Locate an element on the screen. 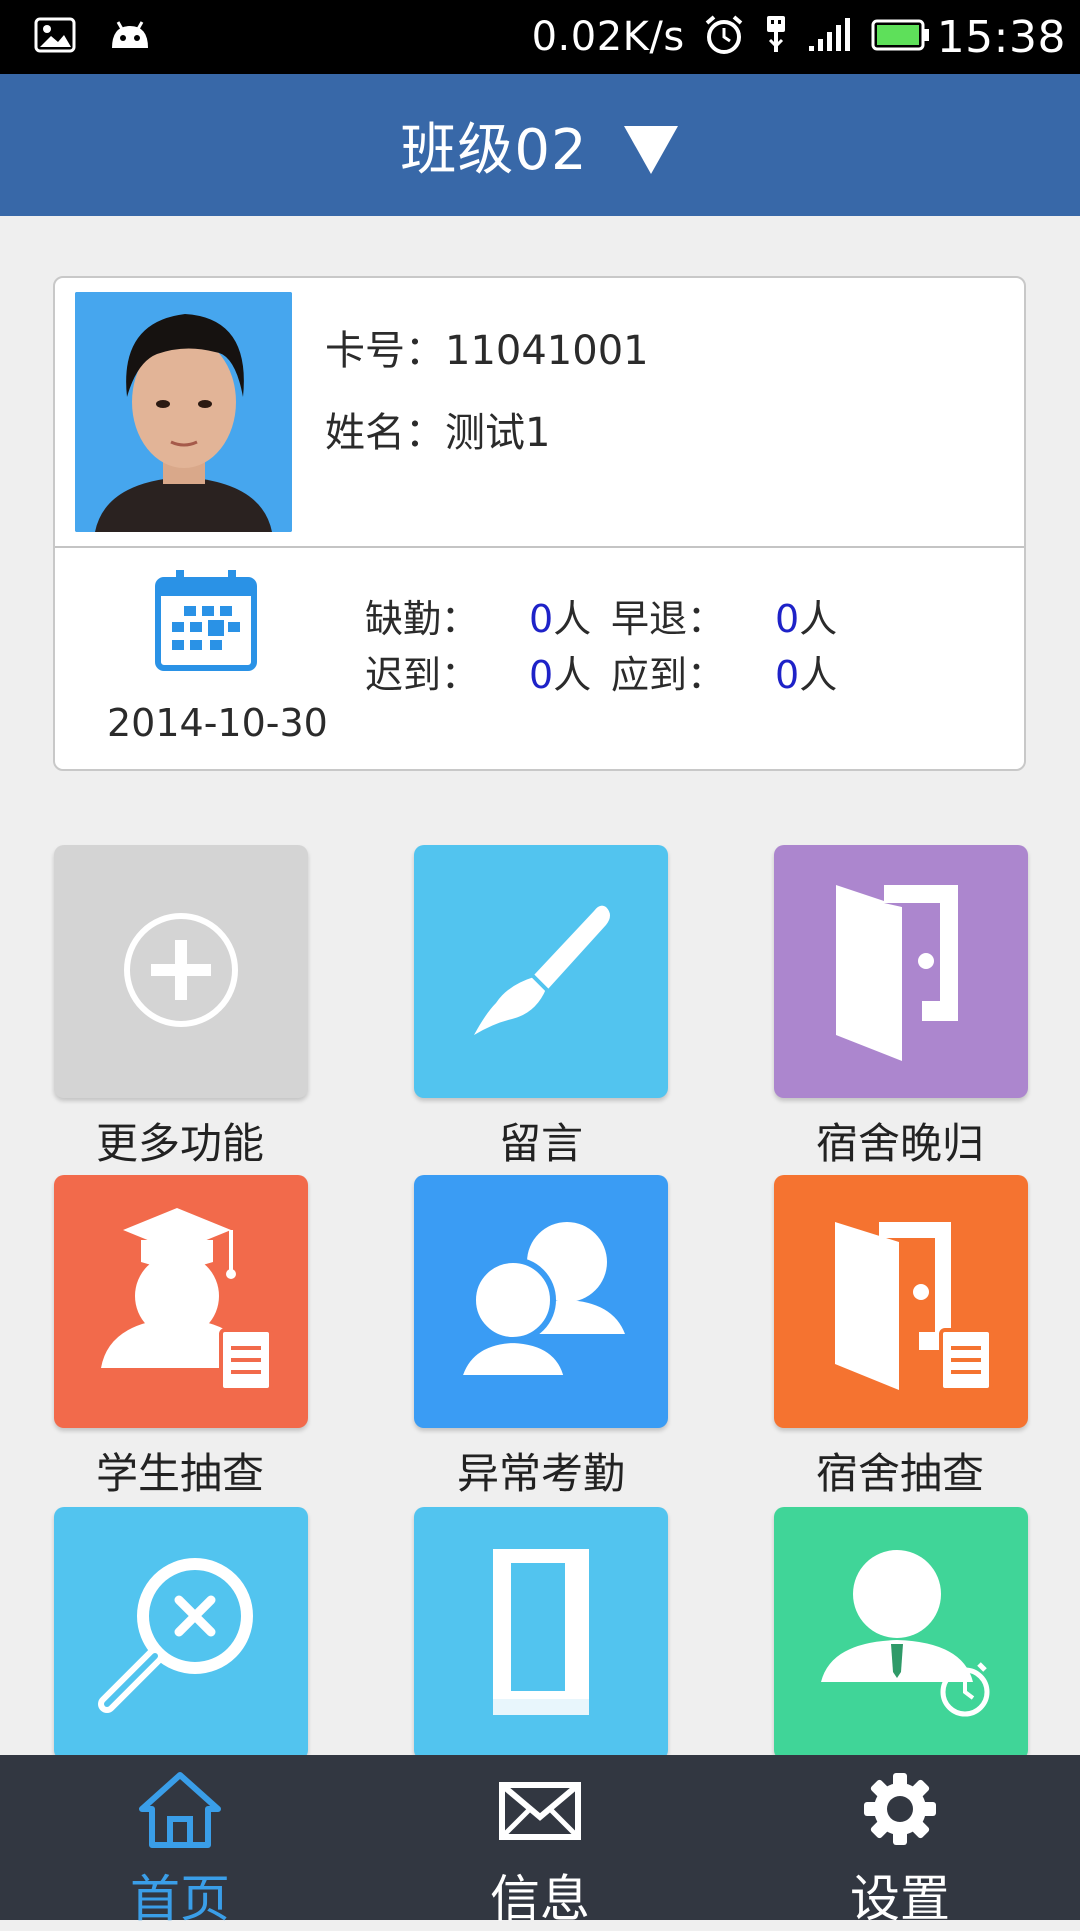  card-number-label: 卡号： is located at coordinates (385, 351).